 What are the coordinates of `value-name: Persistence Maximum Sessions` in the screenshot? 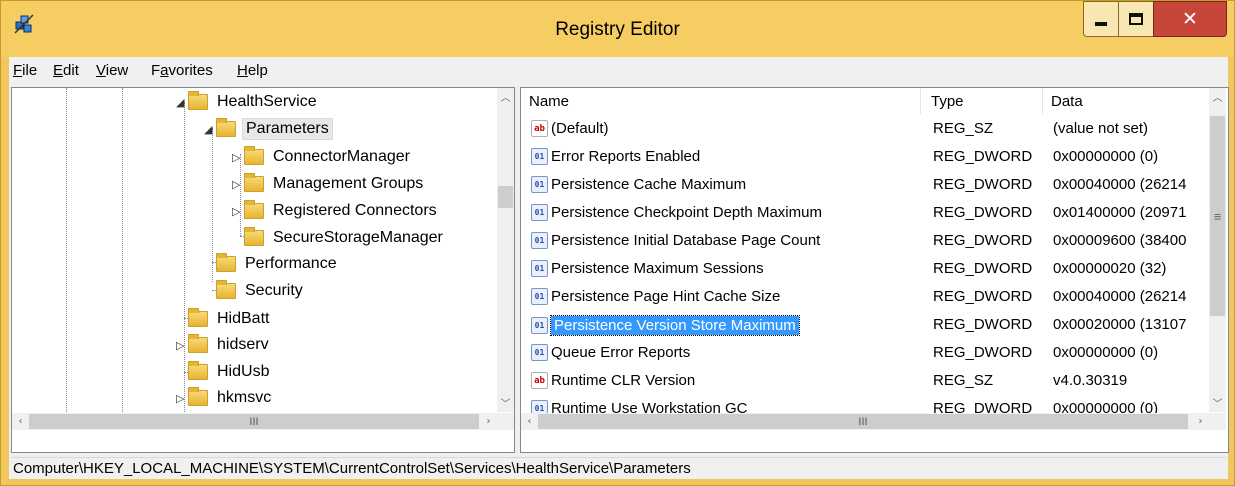 It's located at (657, 268).